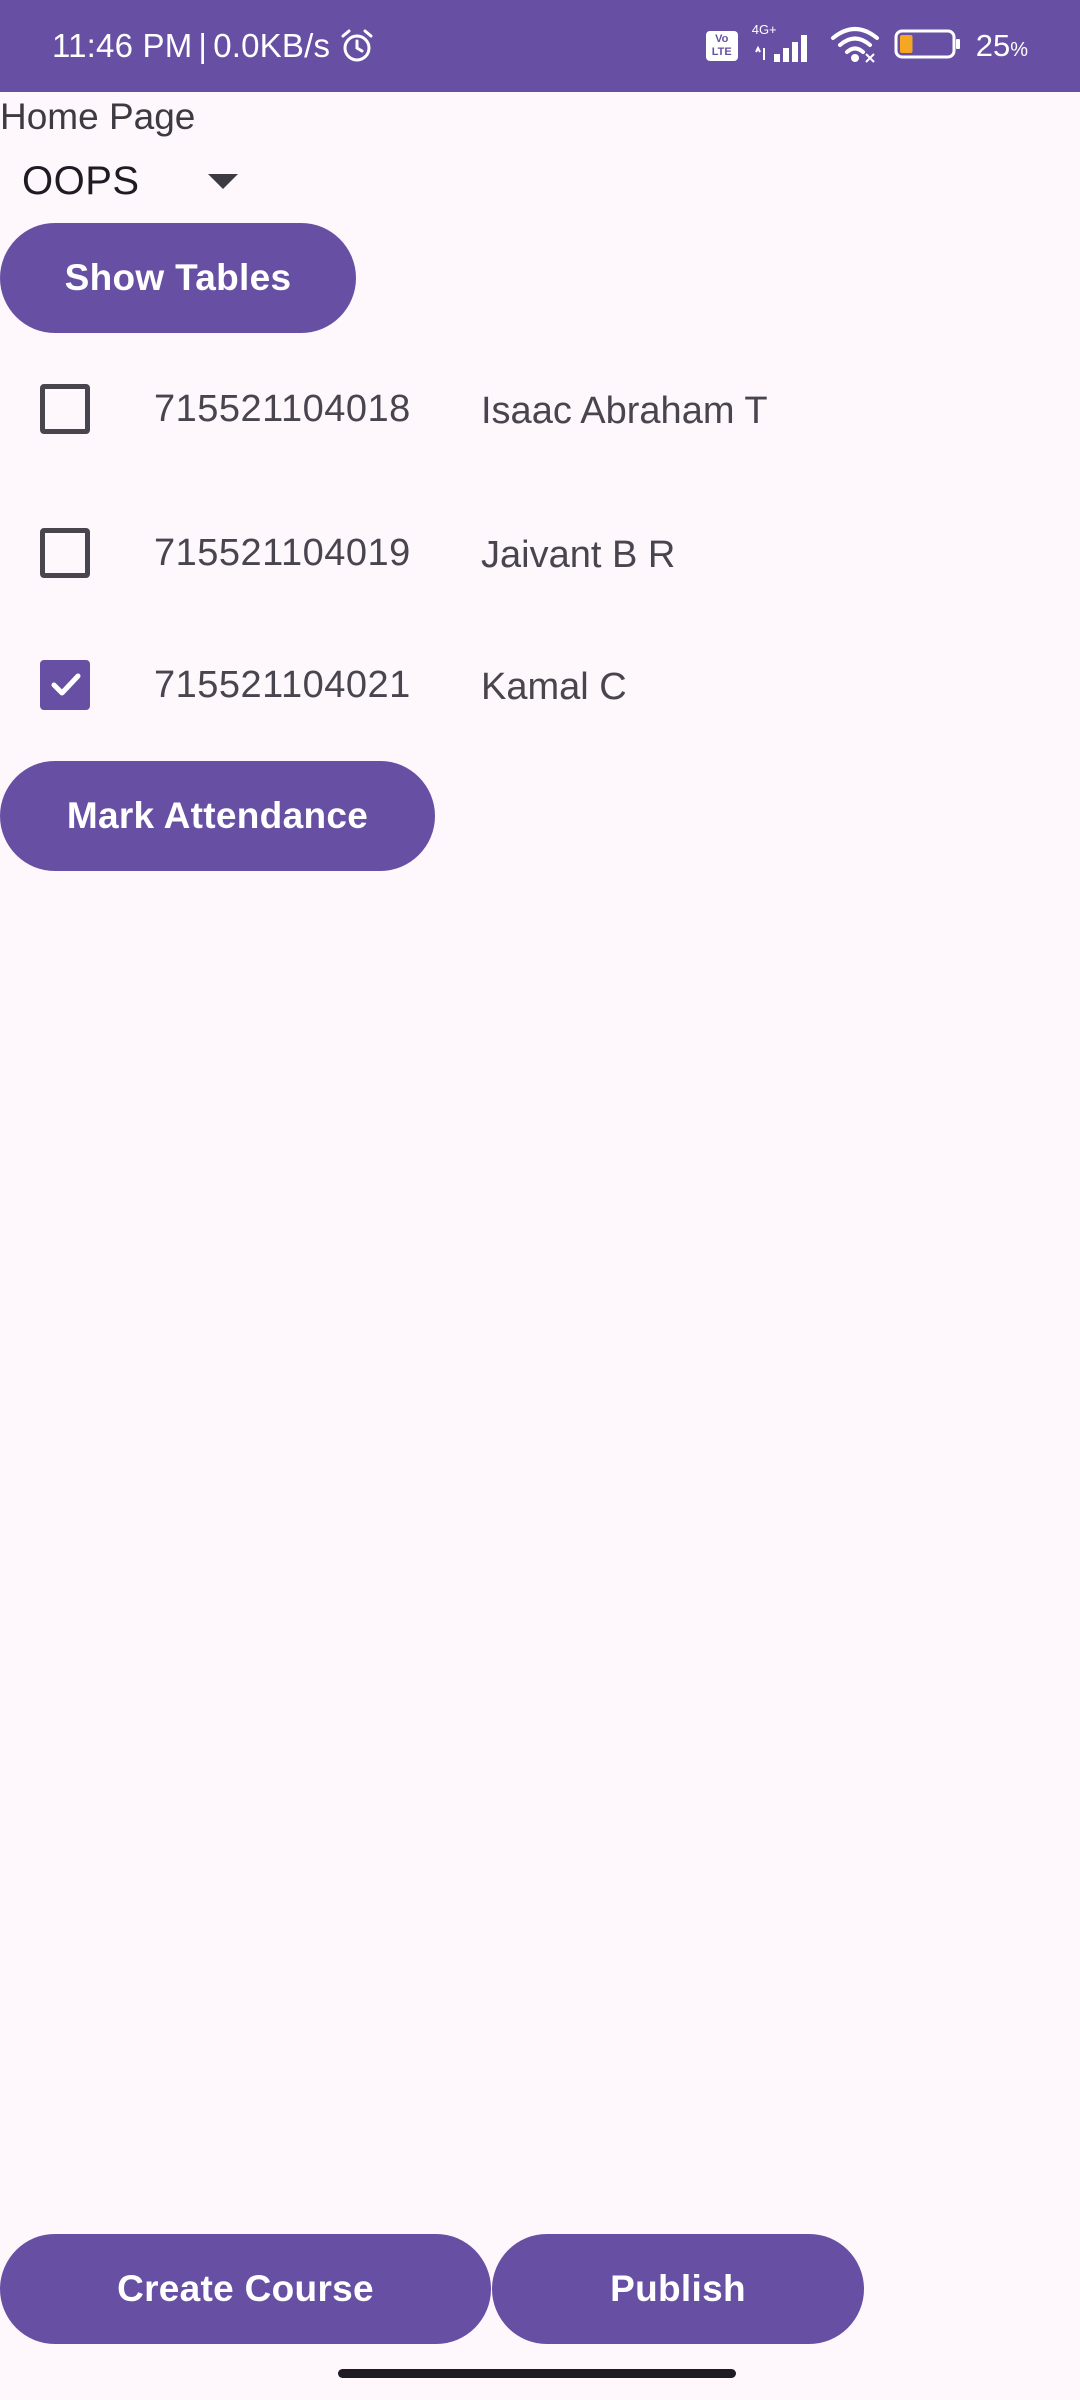 This screenshot has width=1080, height=2400. What do you see at coordinates (245, 2289) in the screenshot?
I see `create-course-button: Create Course` at bounding box center [245, 2289].